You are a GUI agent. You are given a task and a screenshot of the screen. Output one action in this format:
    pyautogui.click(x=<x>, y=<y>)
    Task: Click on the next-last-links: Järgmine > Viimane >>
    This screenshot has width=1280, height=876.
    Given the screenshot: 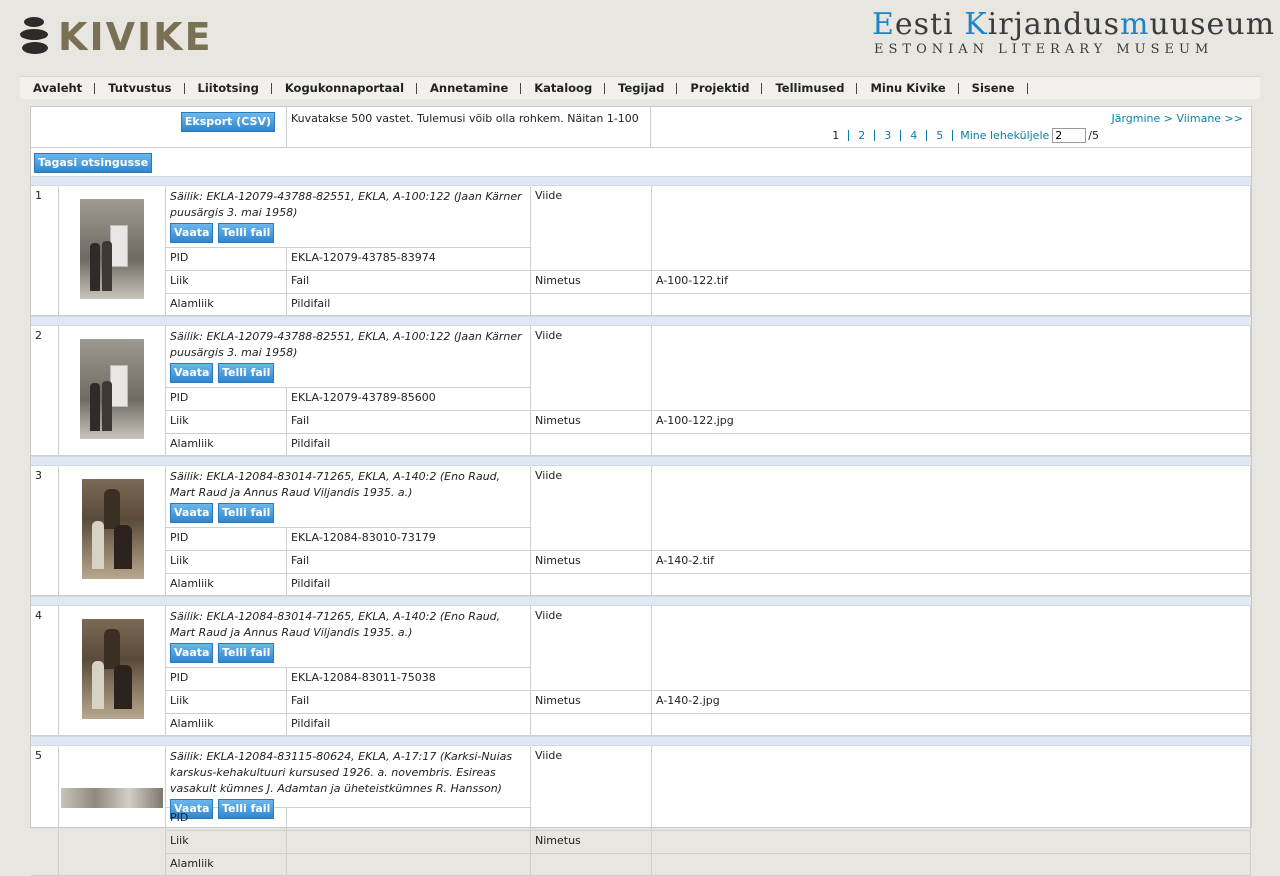 What is the action you would take?
    pyautogui.click(x=1177, y=118)
    